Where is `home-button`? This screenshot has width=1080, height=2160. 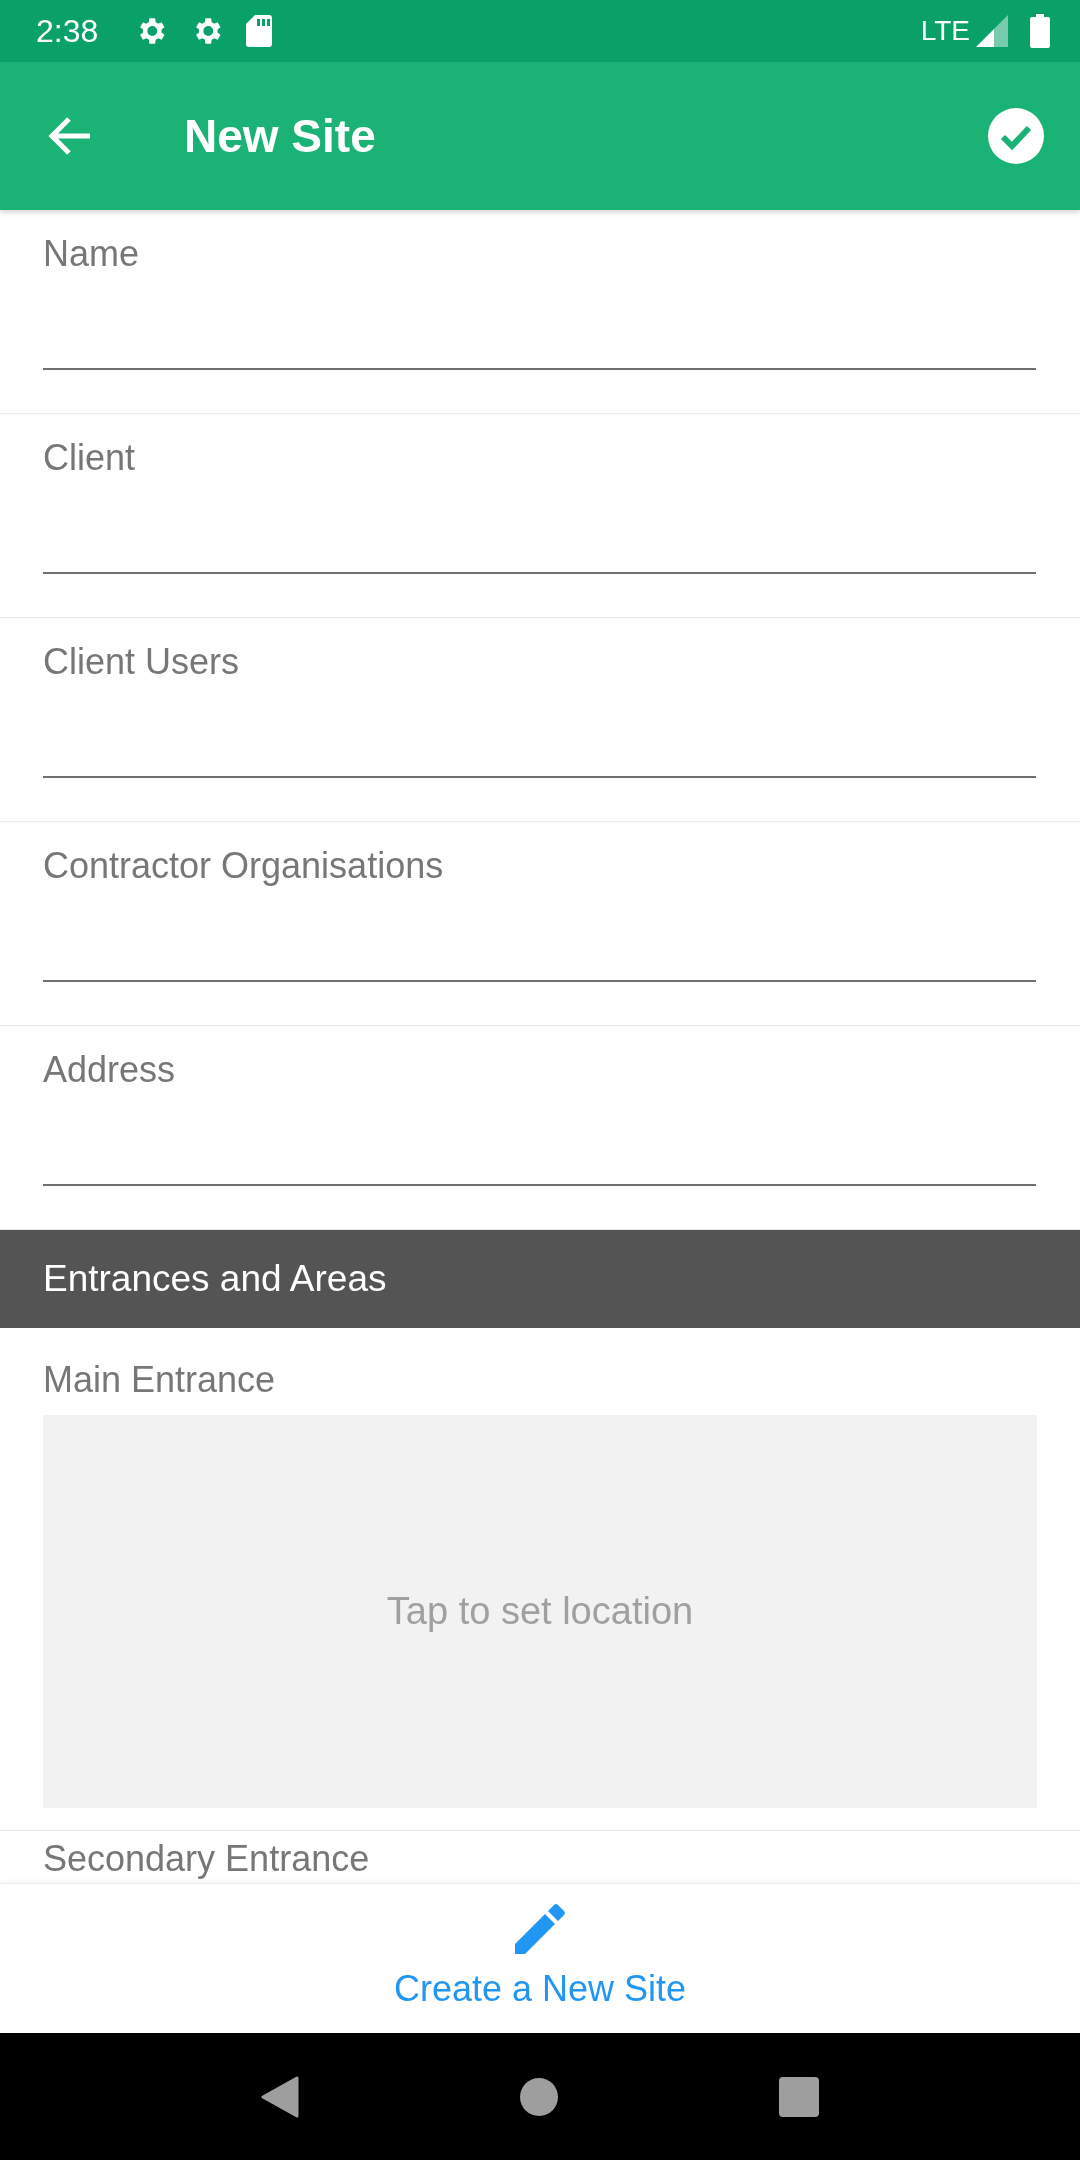
home-button is located at coordinates (539, 2096).